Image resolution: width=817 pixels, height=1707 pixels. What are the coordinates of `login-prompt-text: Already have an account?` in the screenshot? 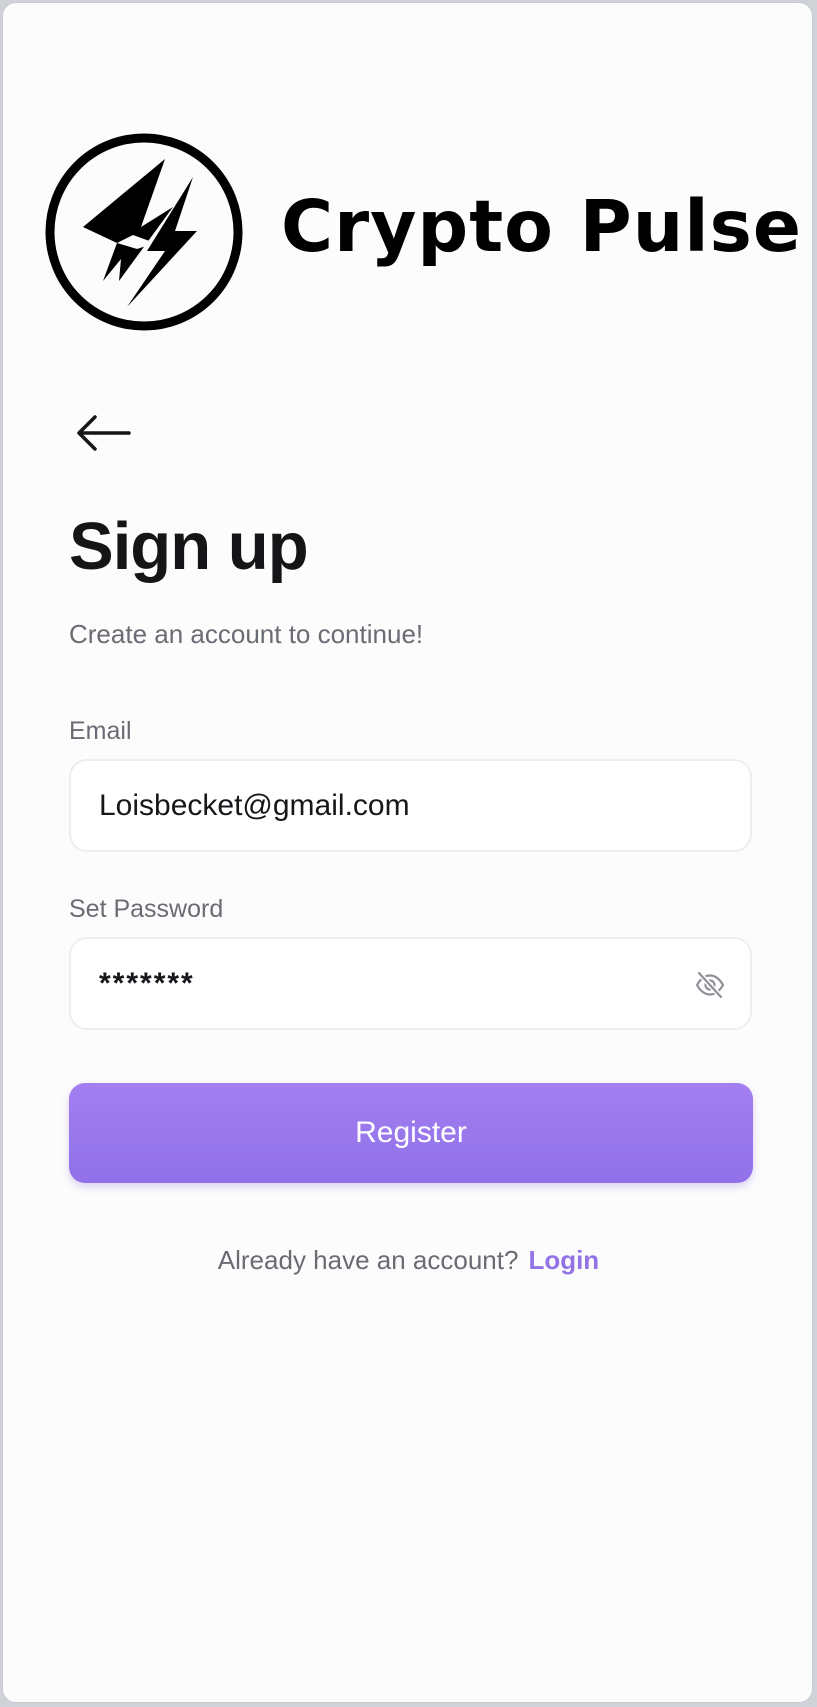 It's located at (368, 1260).